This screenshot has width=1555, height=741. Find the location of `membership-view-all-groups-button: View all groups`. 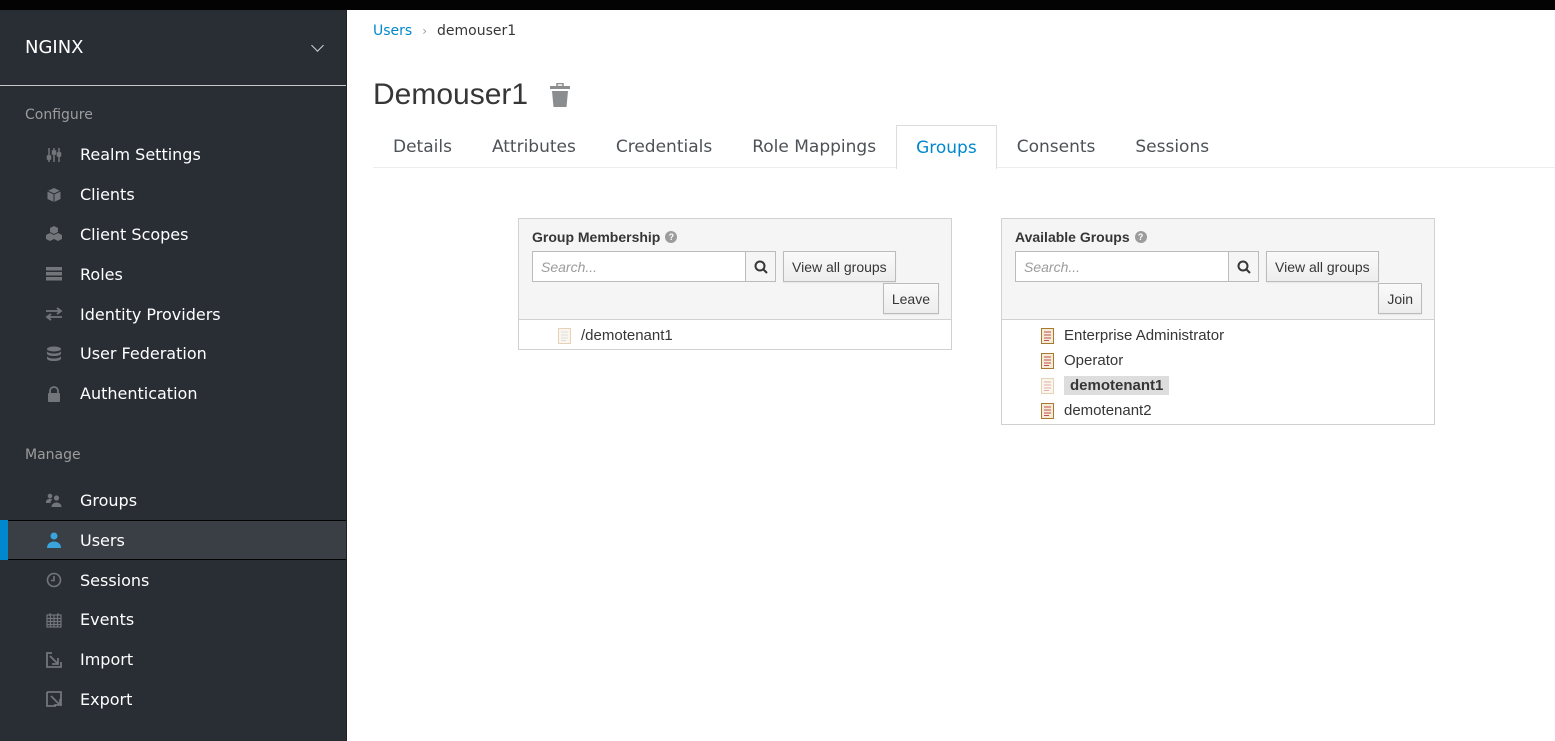

membership-view-all-groups-button: View all groups is located at coordinates (839, 266).